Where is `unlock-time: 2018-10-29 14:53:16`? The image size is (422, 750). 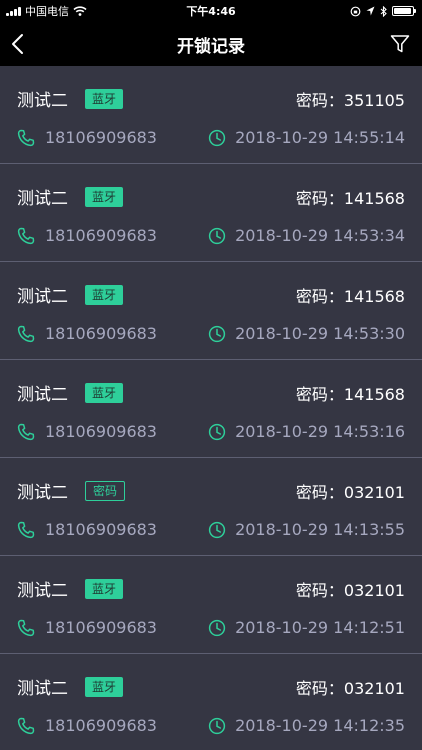 unlock-time: 2018-10-29 14:53:16 is located at coordinates (320, 431).